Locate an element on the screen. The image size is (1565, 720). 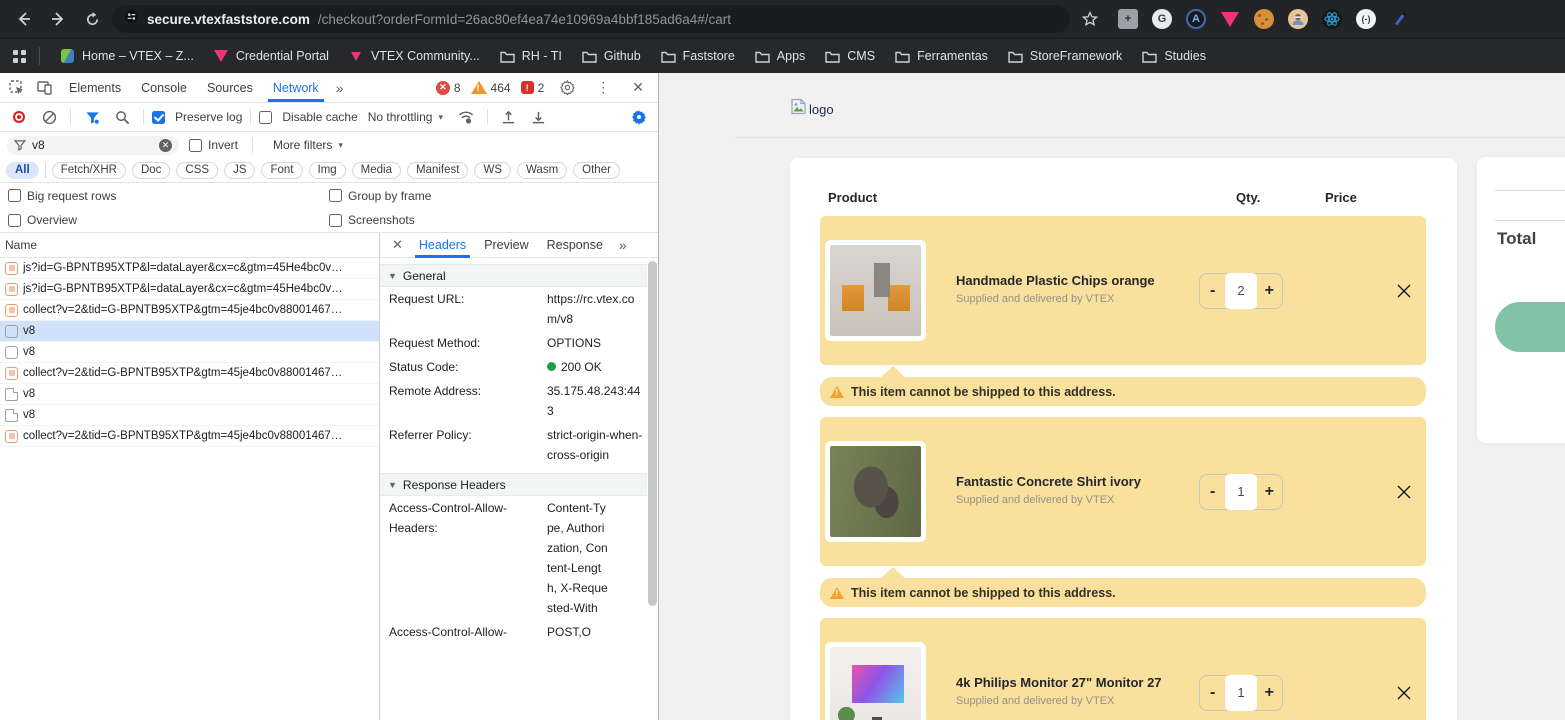
bookmark-folder-storeframework: StoreFramework is located at coordinates (1065, 56).